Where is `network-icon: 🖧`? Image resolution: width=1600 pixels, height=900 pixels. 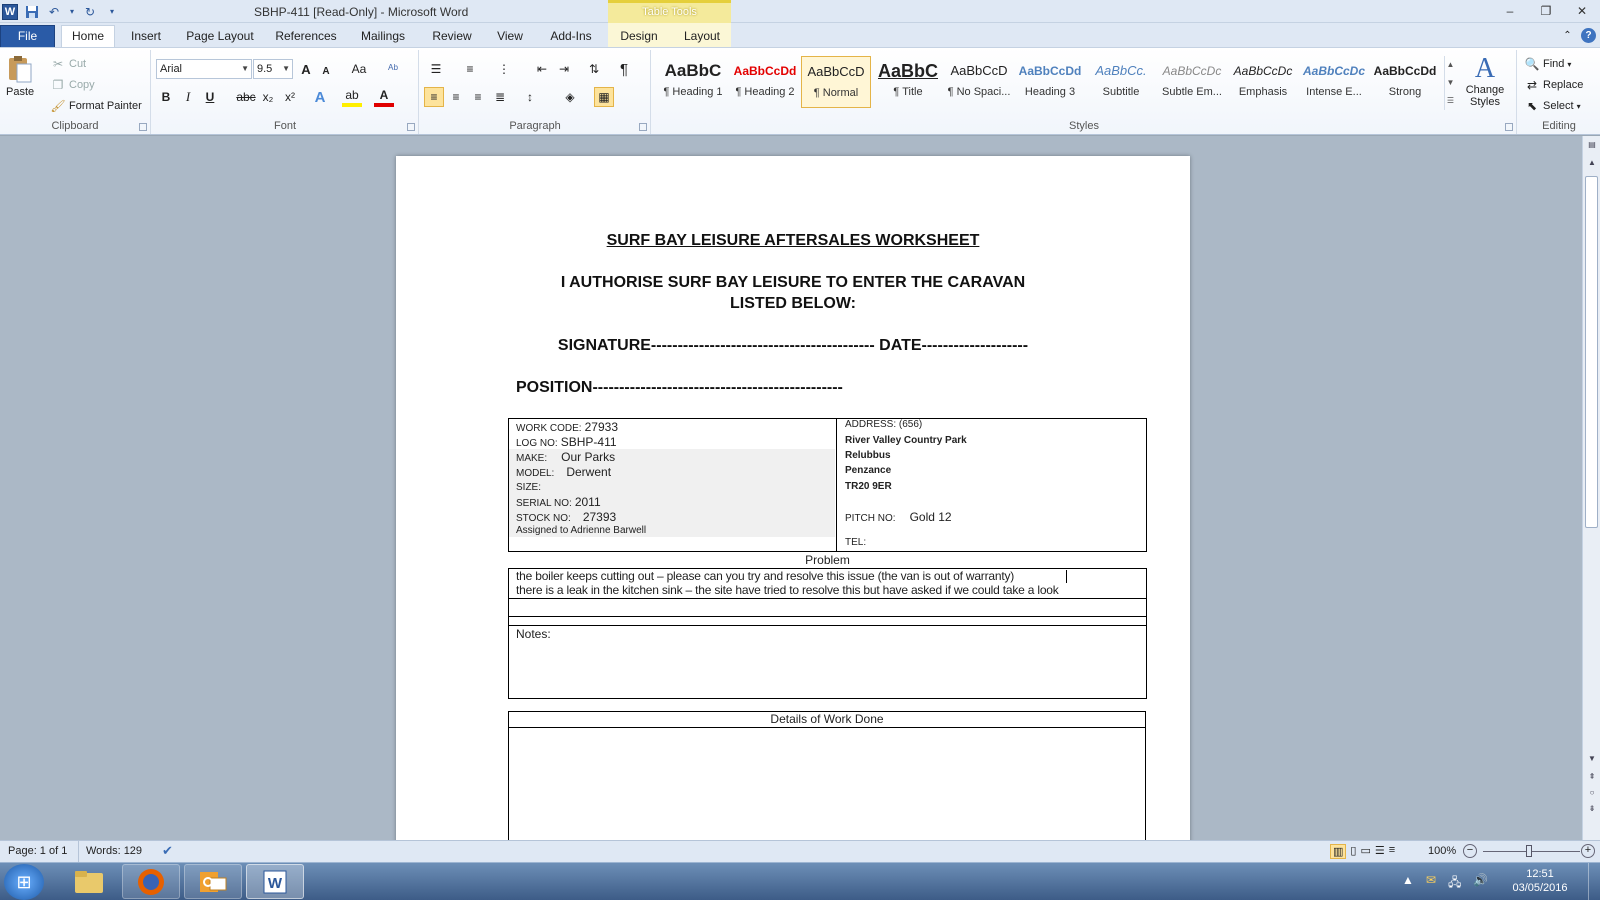 network-icon: 🖧 is located at coordinates (1454, 883).